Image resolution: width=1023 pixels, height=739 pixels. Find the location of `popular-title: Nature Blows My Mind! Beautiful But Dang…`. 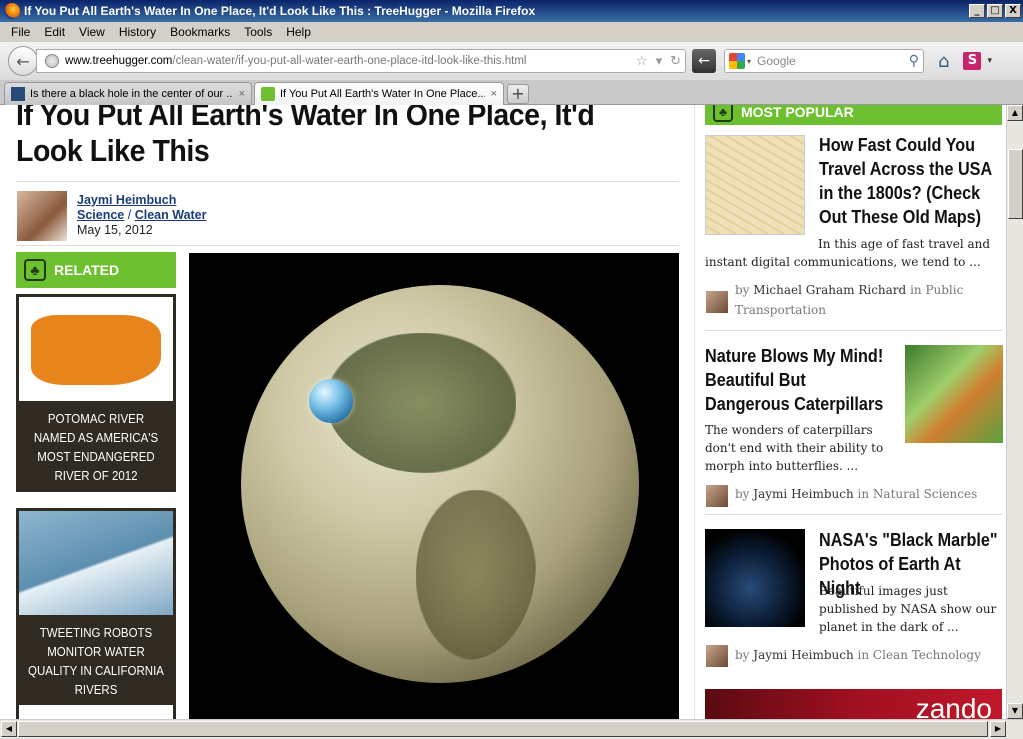

popular-title: Nature Blows My Mind! Beautiful But Dang… is located at coordinates (797, 380).